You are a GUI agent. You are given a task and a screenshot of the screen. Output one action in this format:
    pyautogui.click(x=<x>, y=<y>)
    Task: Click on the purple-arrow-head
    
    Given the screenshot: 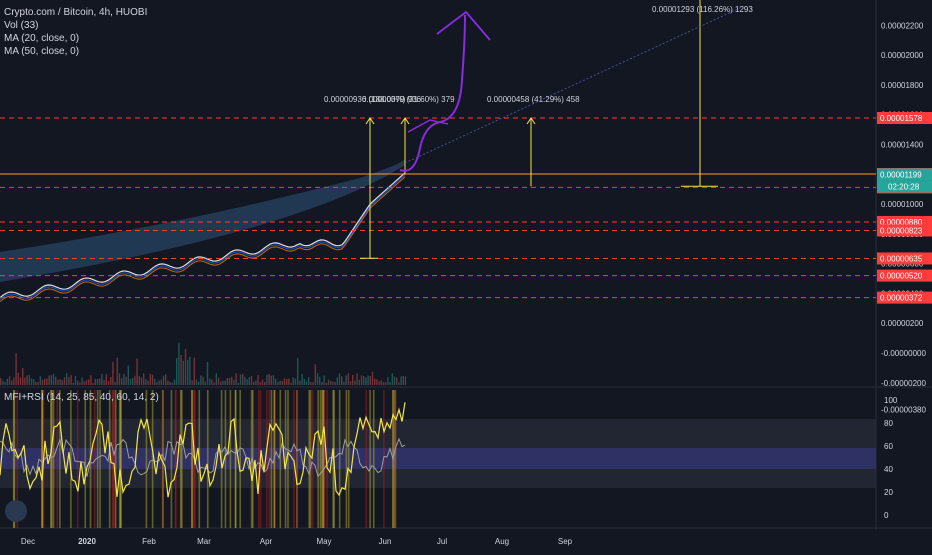 What is the action you would take?
    pyautogui.click(x=463, y=25)
    